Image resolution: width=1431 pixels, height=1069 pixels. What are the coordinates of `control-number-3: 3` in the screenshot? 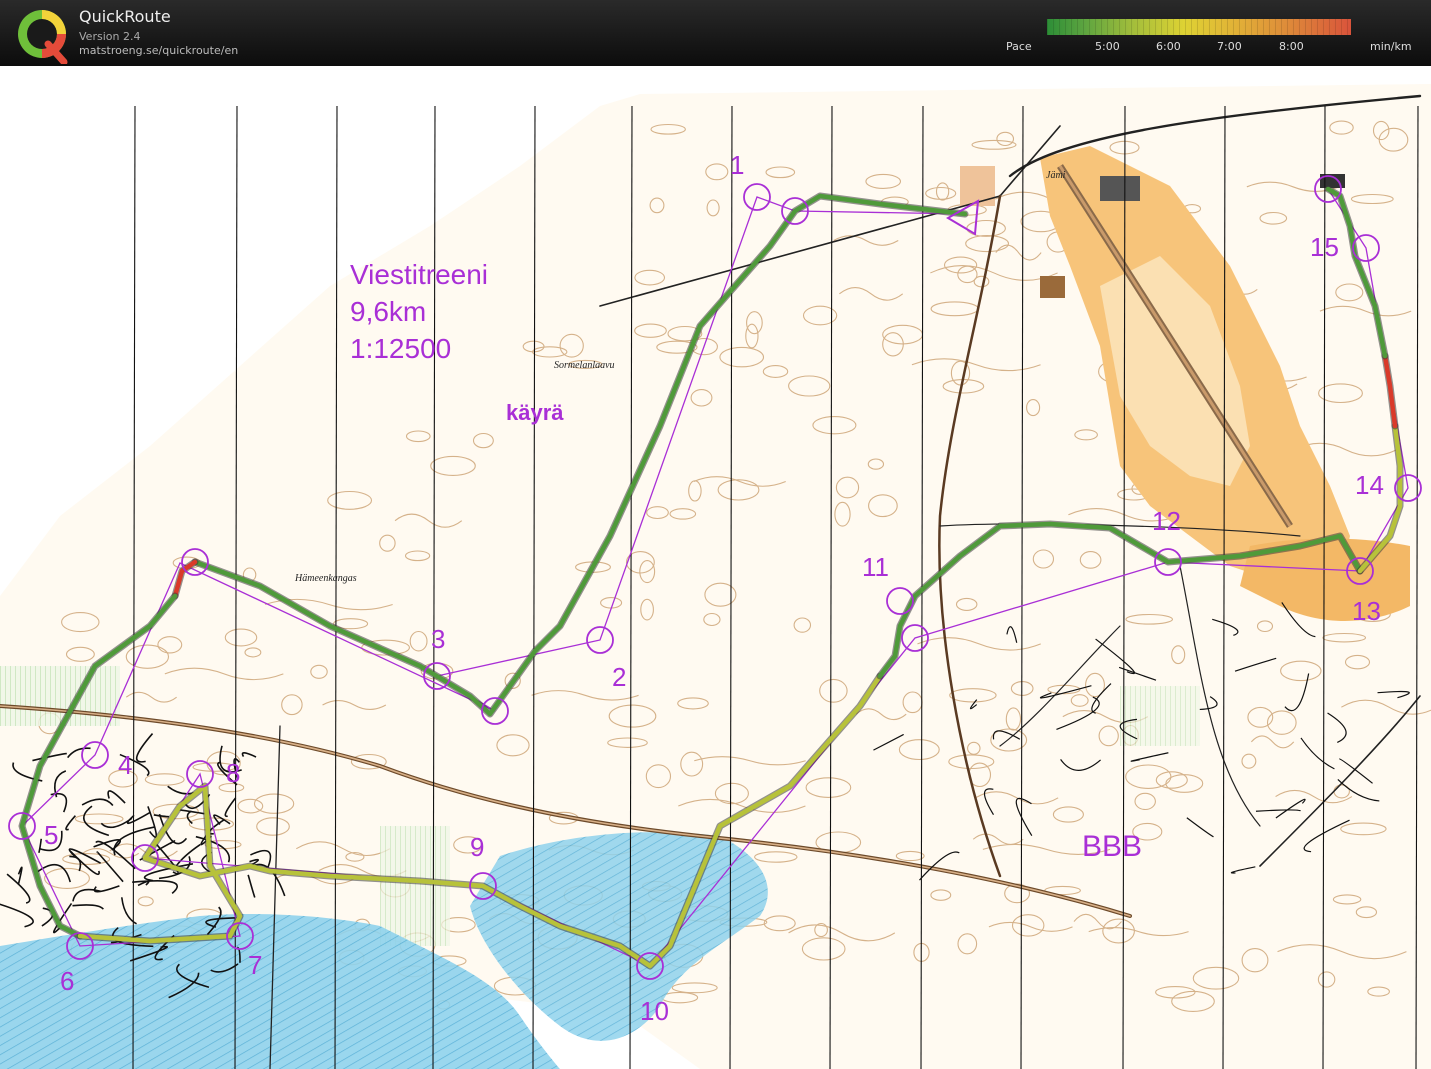 It's located at (438, 639).